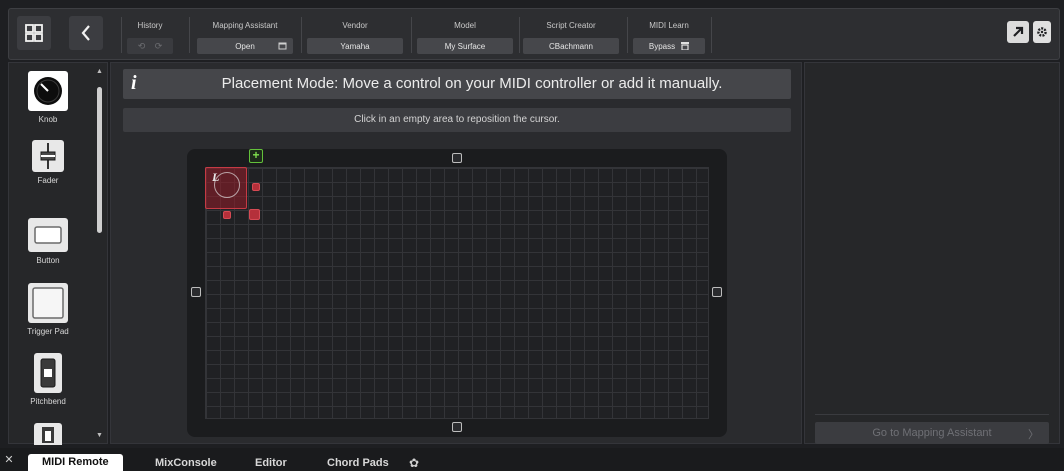 This screenshot has width=1064, height=471. What do you see at coordinates (186, 463) in the screenshot?
I see `tab-mixconsole: MixConsole` at bounding box center [186, 463].